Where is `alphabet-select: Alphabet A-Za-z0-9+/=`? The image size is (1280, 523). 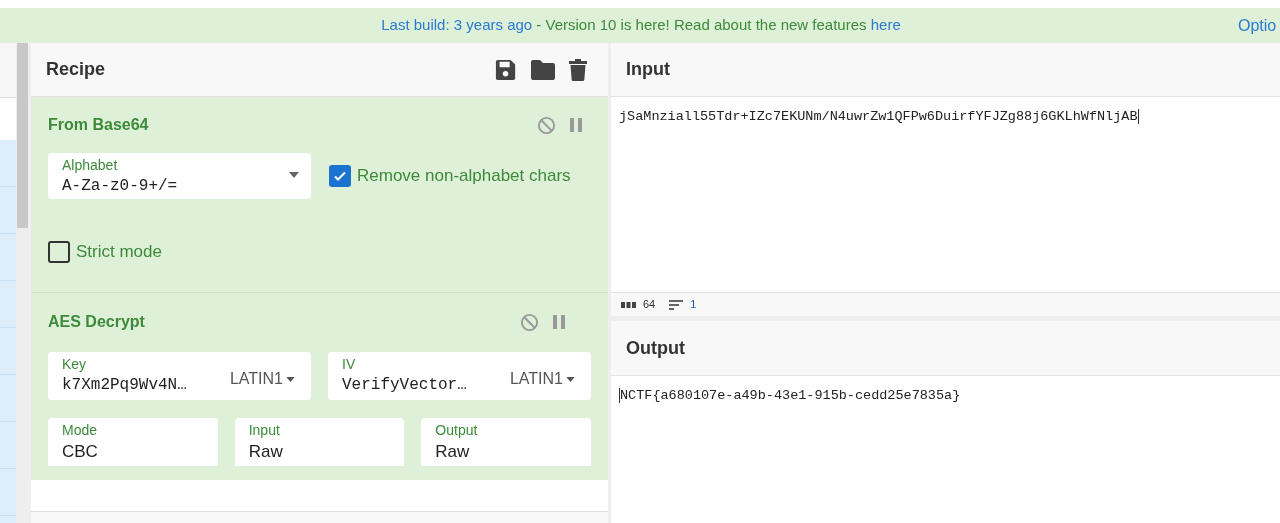 alphabet-select: Alphabet A-Za-z0-9+/= is located at coordinates (179, 176).